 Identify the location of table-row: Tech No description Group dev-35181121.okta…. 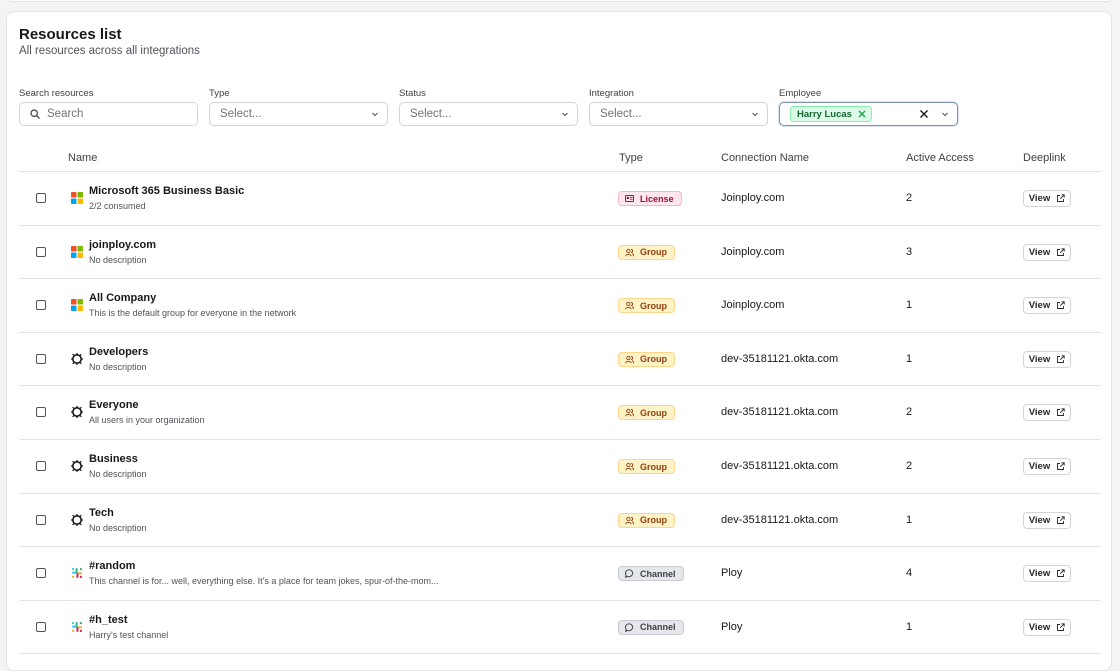
(560, 521).